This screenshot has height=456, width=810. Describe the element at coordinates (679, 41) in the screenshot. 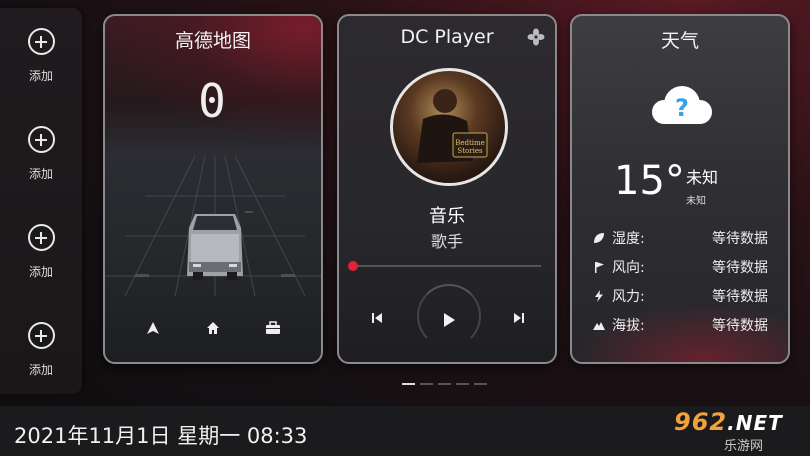

I see `weather-card-title: 天气` at that location.